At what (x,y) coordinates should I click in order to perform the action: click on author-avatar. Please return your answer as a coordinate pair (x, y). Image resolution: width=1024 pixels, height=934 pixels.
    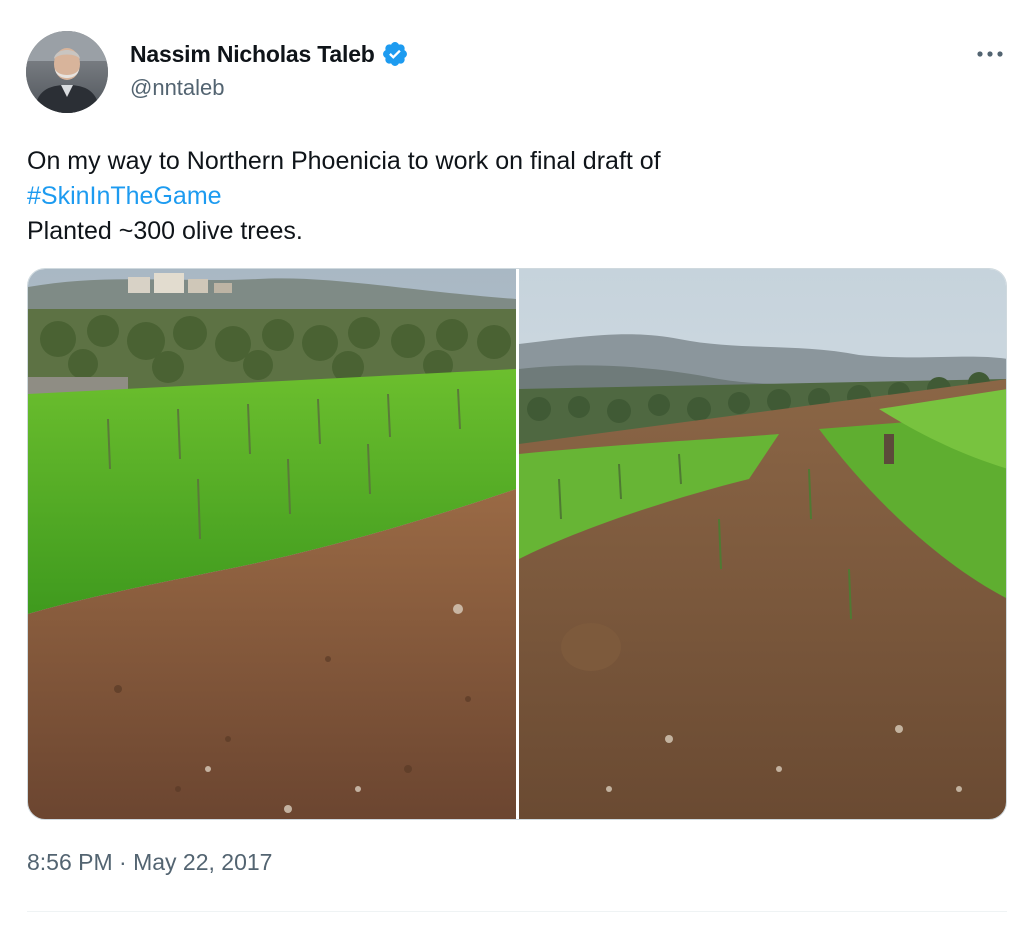
    Looking at the image, I should click on (67, 72).